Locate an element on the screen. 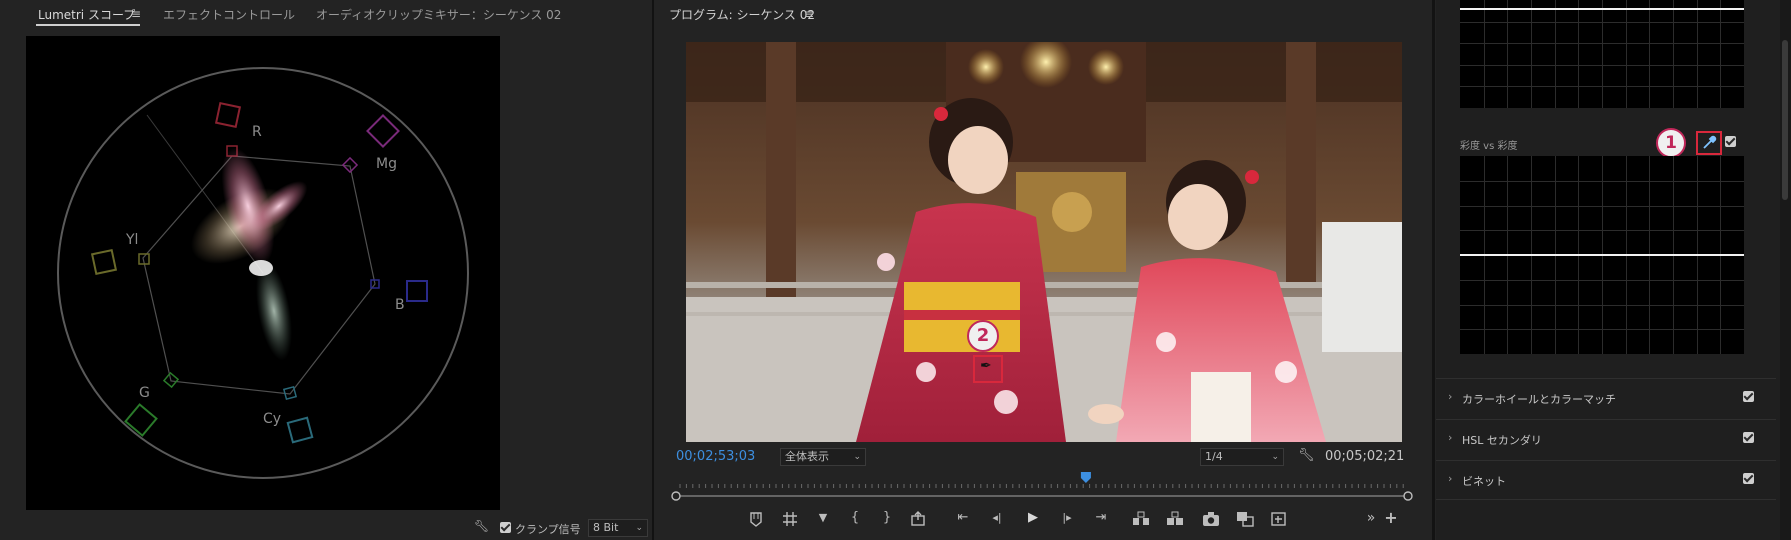 The image size is (1791, 540). step-forward-button: |▸ is located at coordinates (1067, 518).